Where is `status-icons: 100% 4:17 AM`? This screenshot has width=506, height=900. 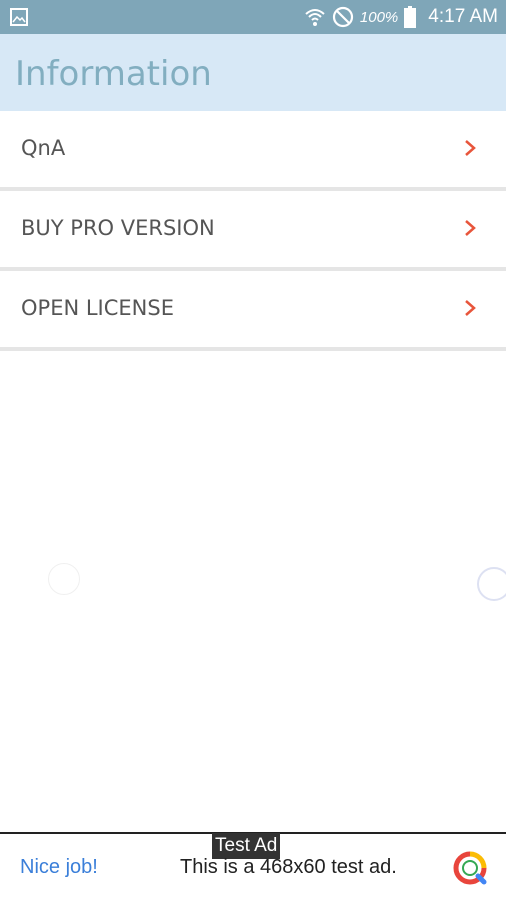
status-icons: 100% 4:17 AM is located at coordinates (401, 17).